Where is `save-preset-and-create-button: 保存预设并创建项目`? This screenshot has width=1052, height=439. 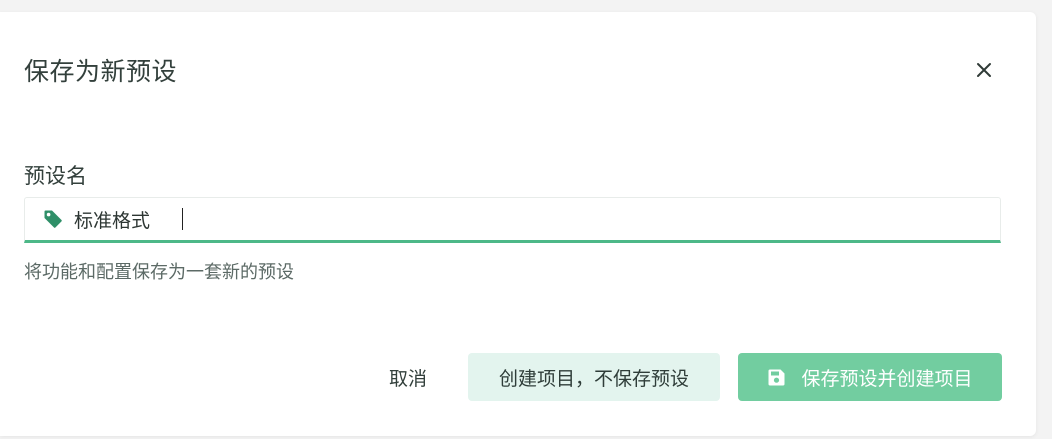 save-preset-and-create-button: 保存预设并创建项目 is located at coordinates (870, 377).